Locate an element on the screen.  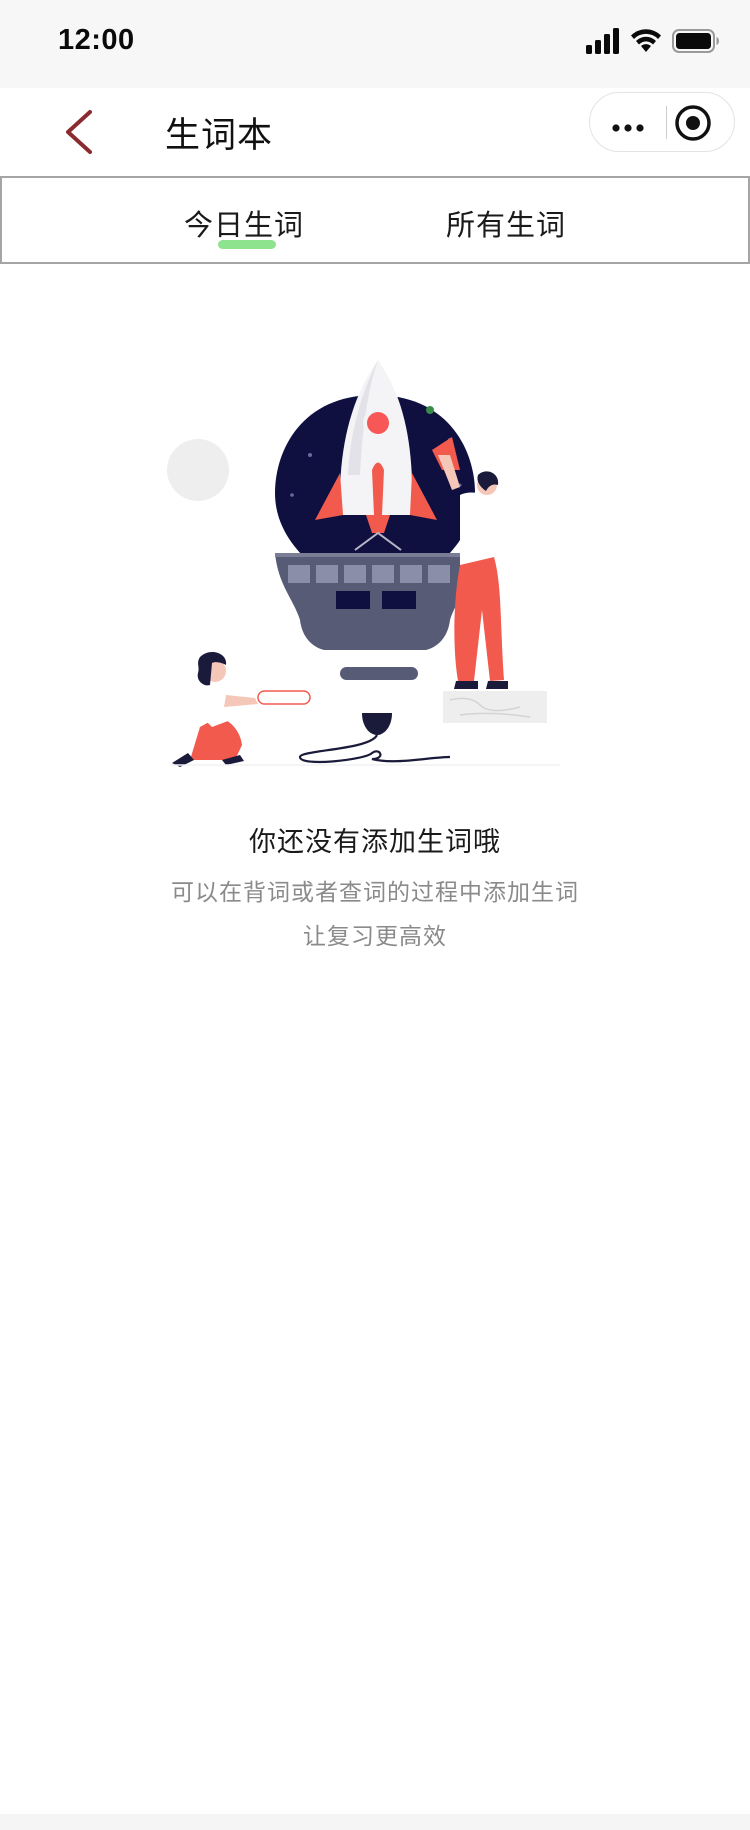
sitting-woman is located at coordinates (215, 709).